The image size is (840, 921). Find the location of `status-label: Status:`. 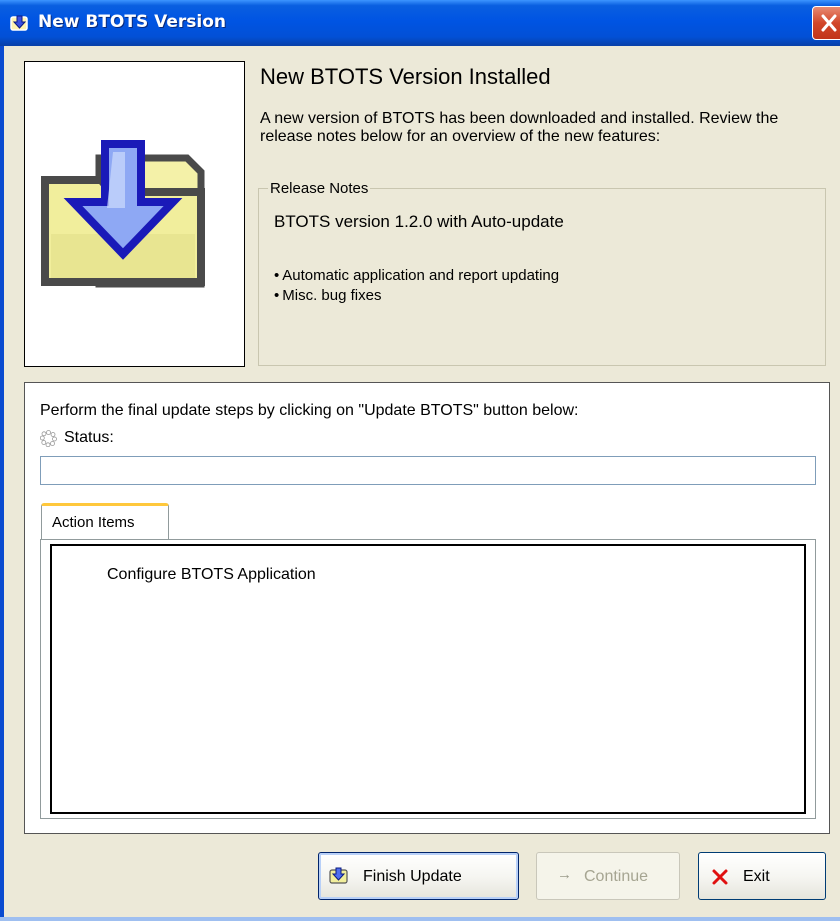

status-label: Status: is located at coordinates (89, 437).